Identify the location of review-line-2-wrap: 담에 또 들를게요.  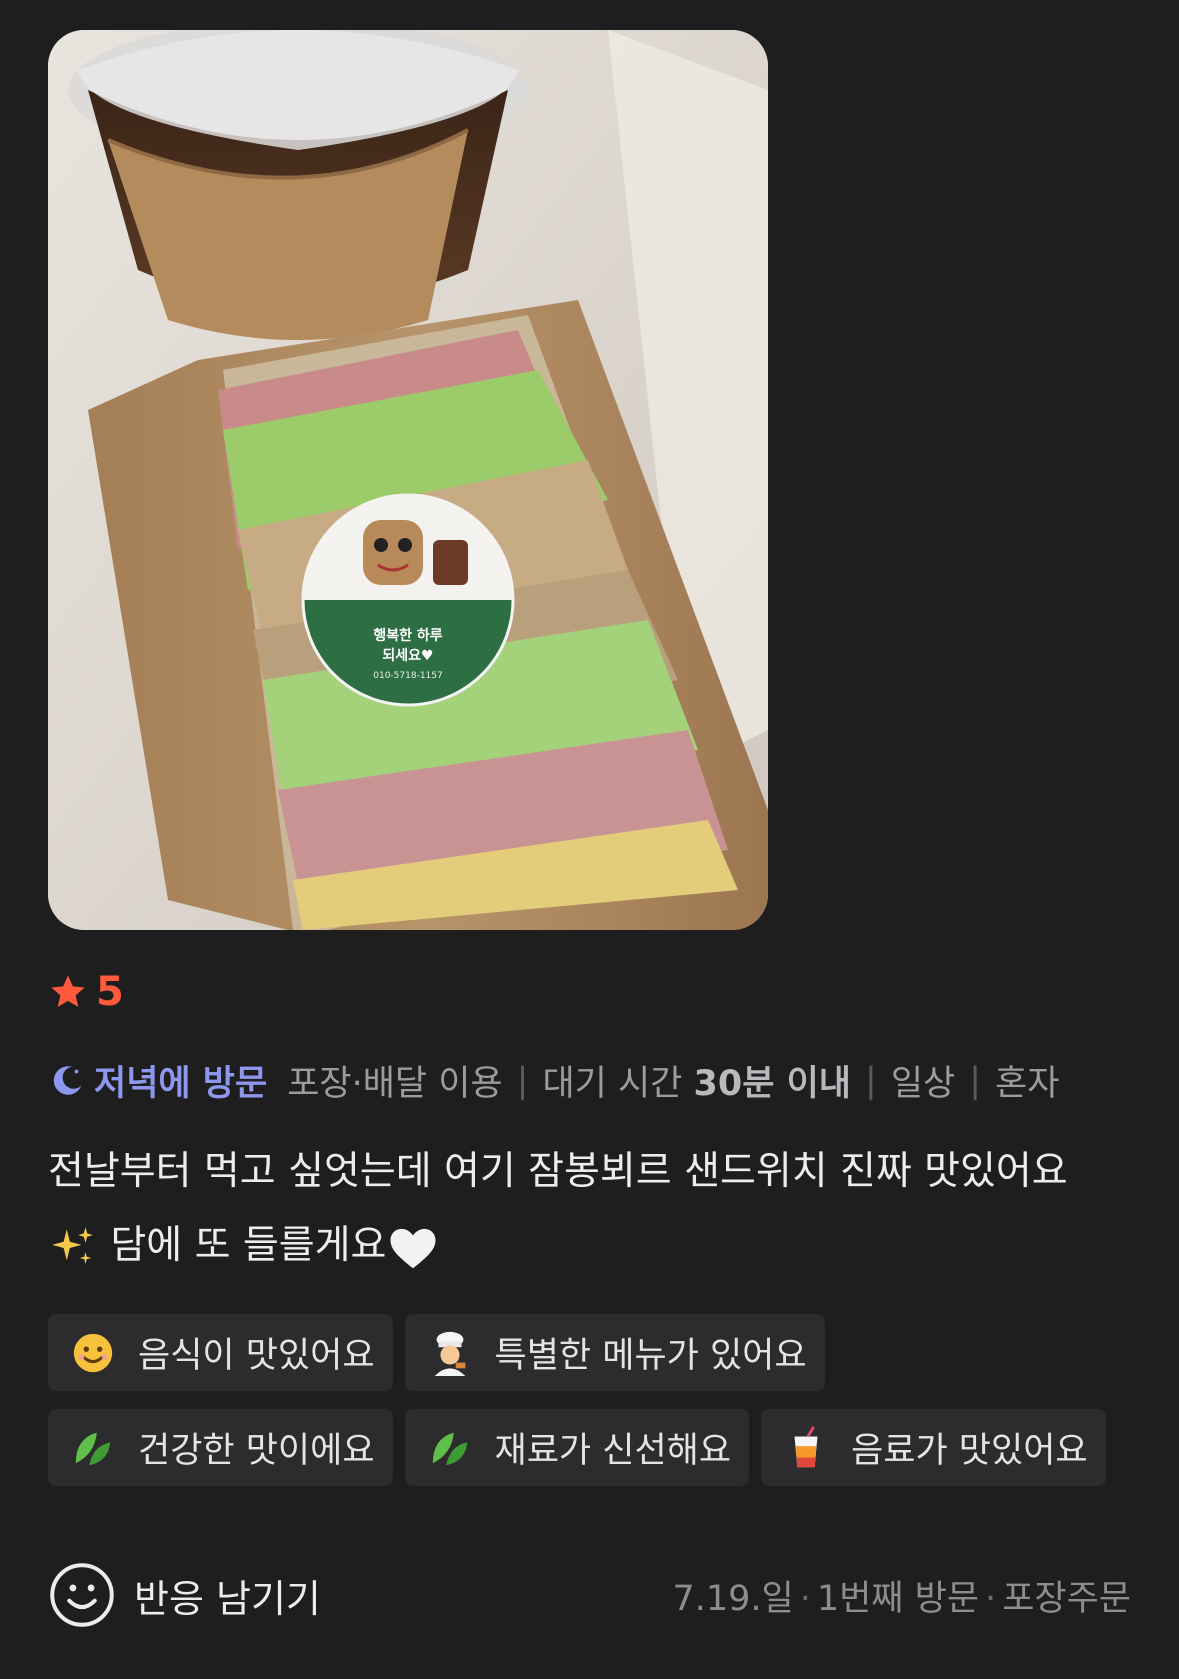
(593, 1246).